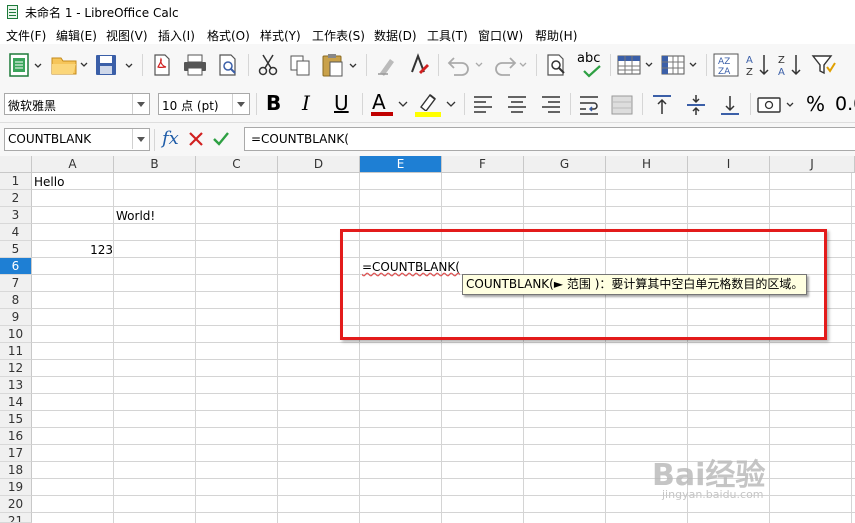 The height and width of the screenshot is (523, 855). Describe the element at coordinates (483, 164) in the screenshot. I see `column-header-f: F` at that location.